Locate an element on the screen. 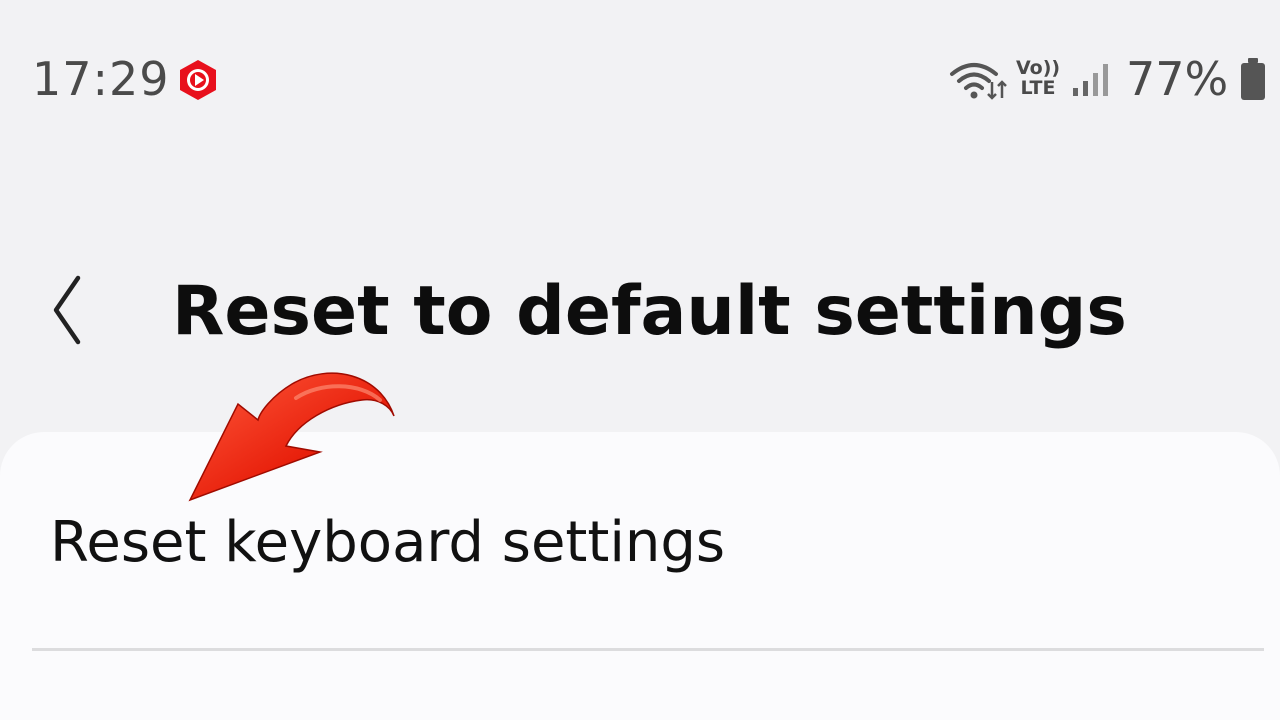 The image size is (1280, 720). youtube-recording-icon is located at coordinates (198, 80).